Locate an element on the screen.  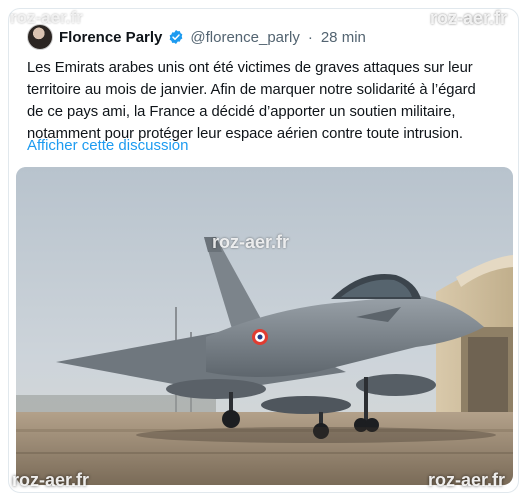
watermark-bottom-left: roz-aer.fr is located at coordinates (51, 480).